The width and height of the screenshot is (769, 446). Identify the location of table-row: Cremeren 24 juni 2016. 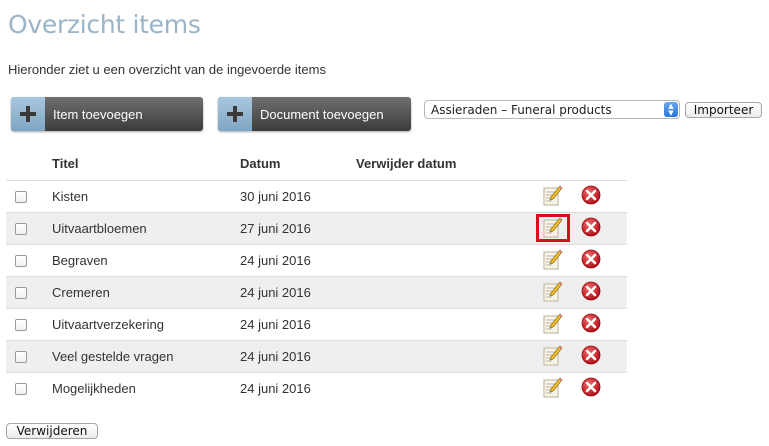
(316, 292).